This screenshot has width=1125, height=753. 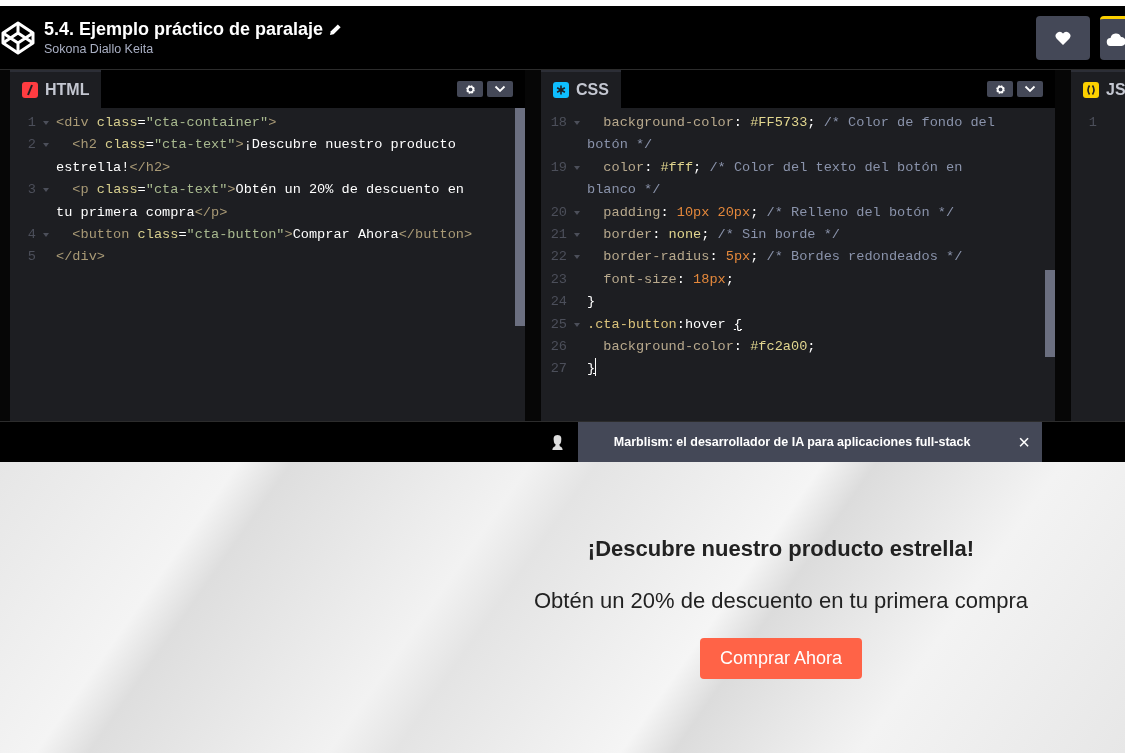 I want to click on code-line: <p class="cta-text">Obtén un 20% de descuento en tu primera compra</p>, so click(x=260, y=201).